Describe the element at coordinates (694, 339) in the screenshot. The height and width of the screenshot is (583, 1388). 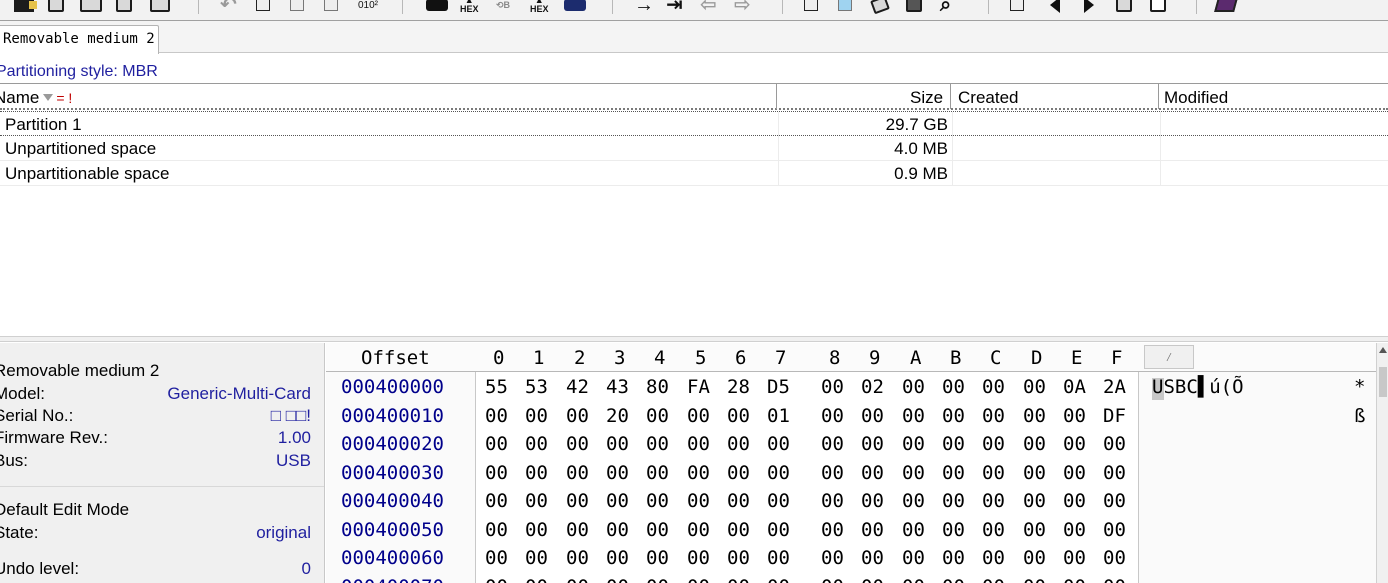
I see `pane-splitter` at that location.